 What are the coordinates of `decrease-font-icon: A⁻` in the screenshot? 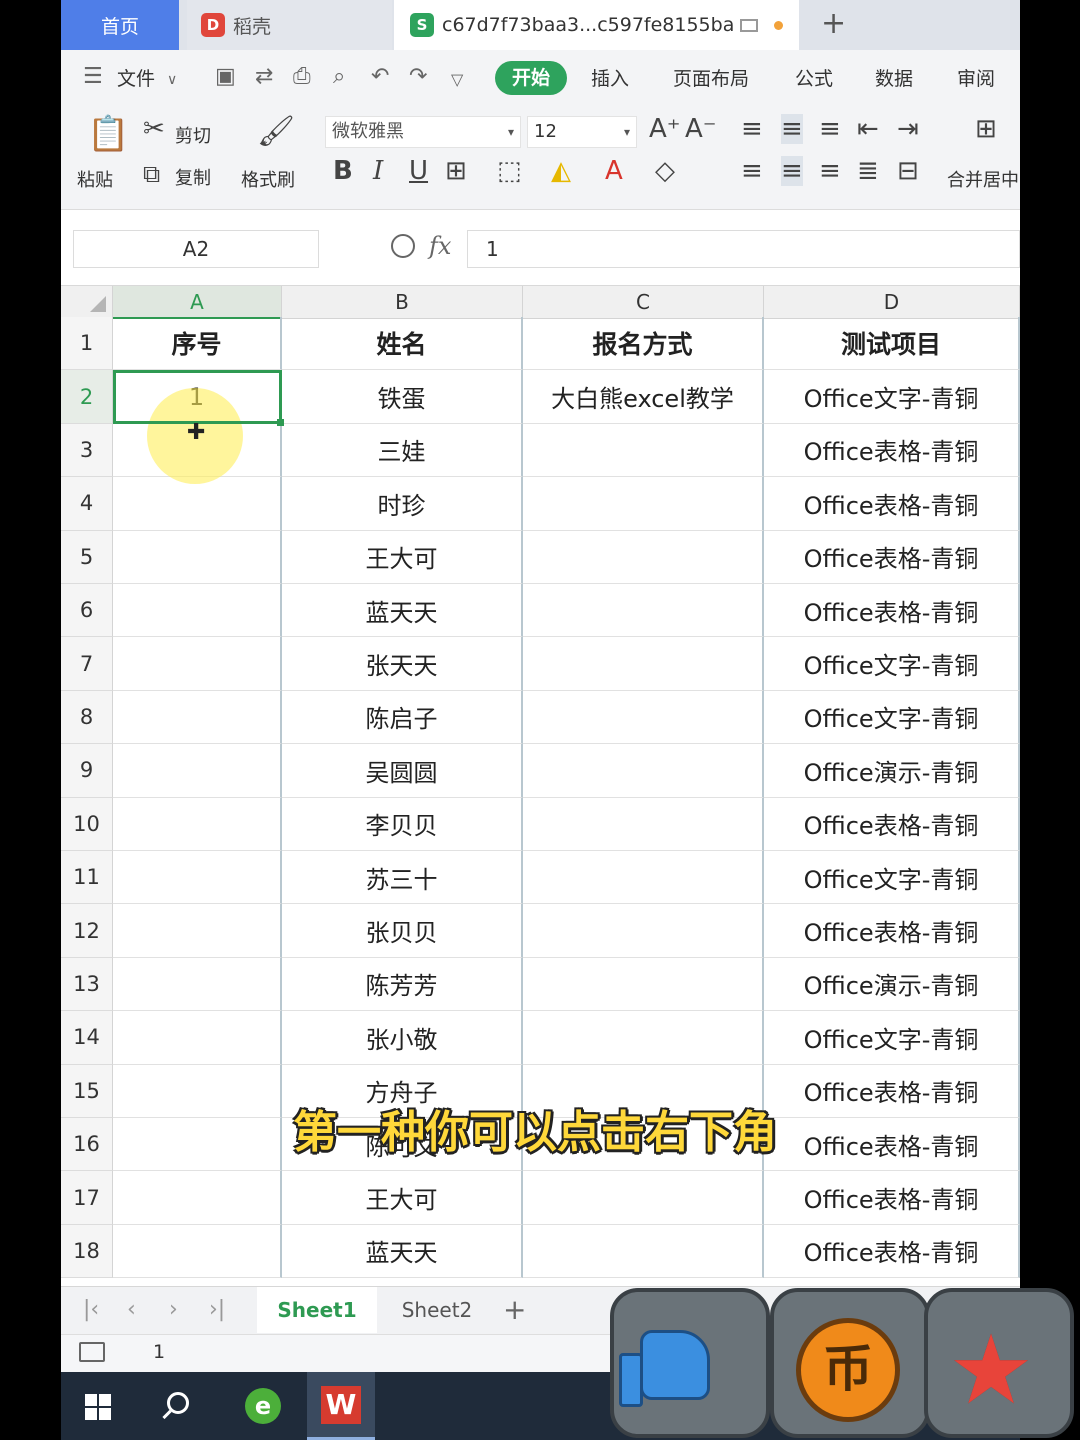 It's located at (701, 129).